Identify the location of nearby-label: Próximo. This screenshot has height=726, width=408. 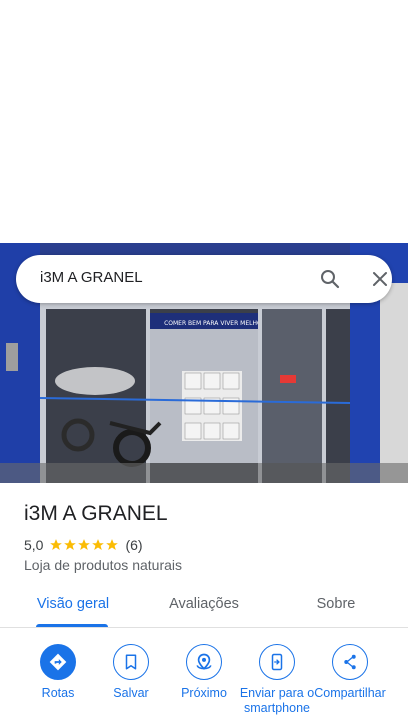
(204, 693).